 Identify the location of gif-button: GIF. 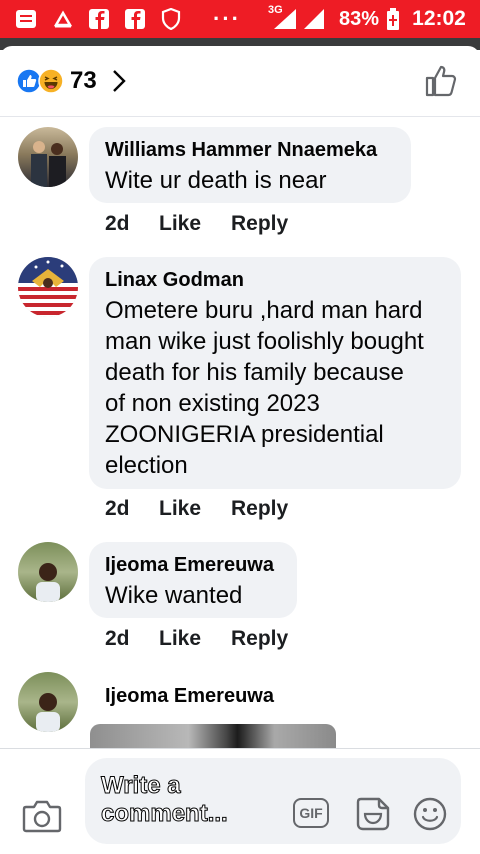
(311, 813).